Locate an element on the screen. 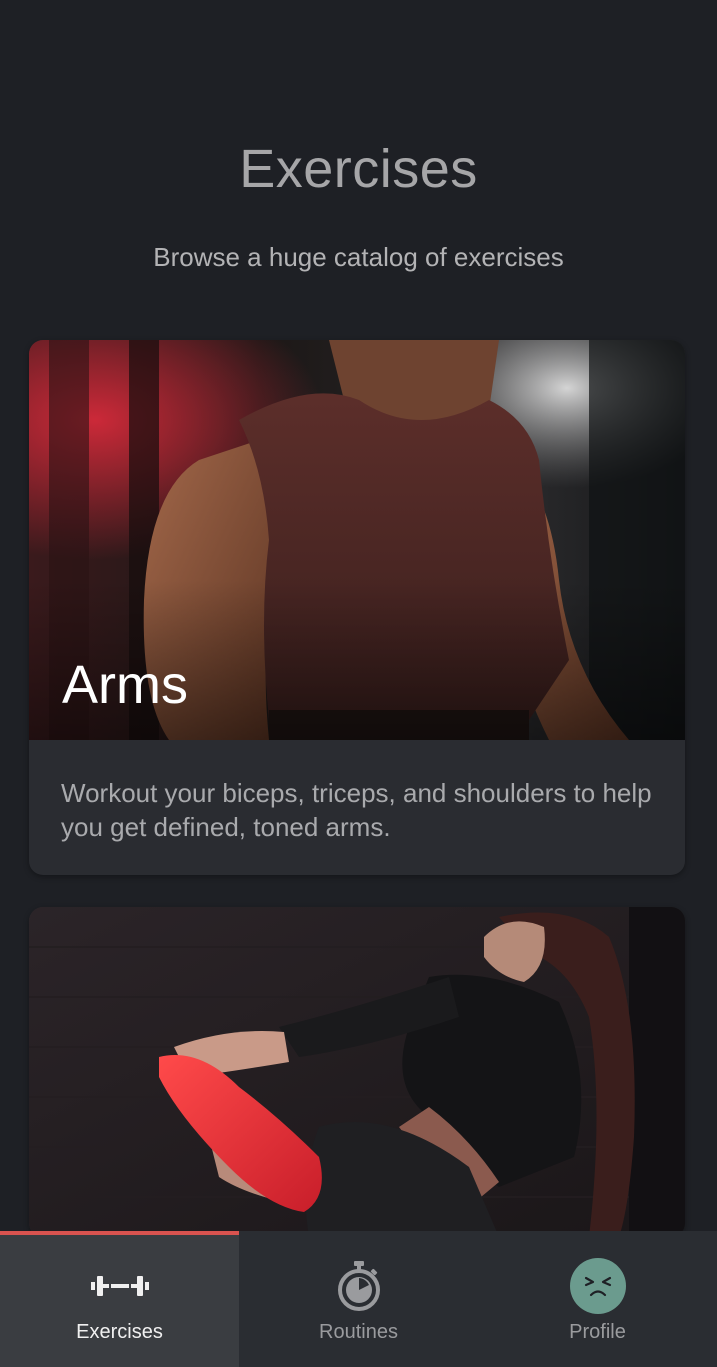  card-title: Arms is located at coordinates (125, 685).